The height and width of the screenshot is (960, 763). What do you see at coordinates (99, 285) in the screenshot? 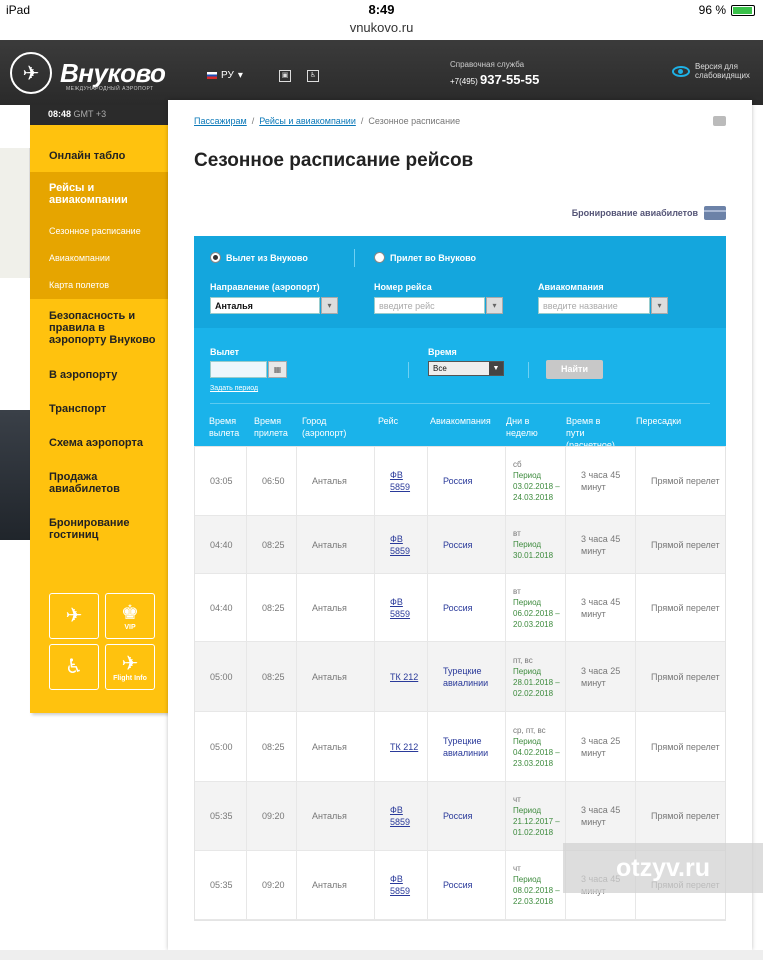
I see `sidebar-subitem-flight-map: Карта полетов` at bounding box center [99, 285].